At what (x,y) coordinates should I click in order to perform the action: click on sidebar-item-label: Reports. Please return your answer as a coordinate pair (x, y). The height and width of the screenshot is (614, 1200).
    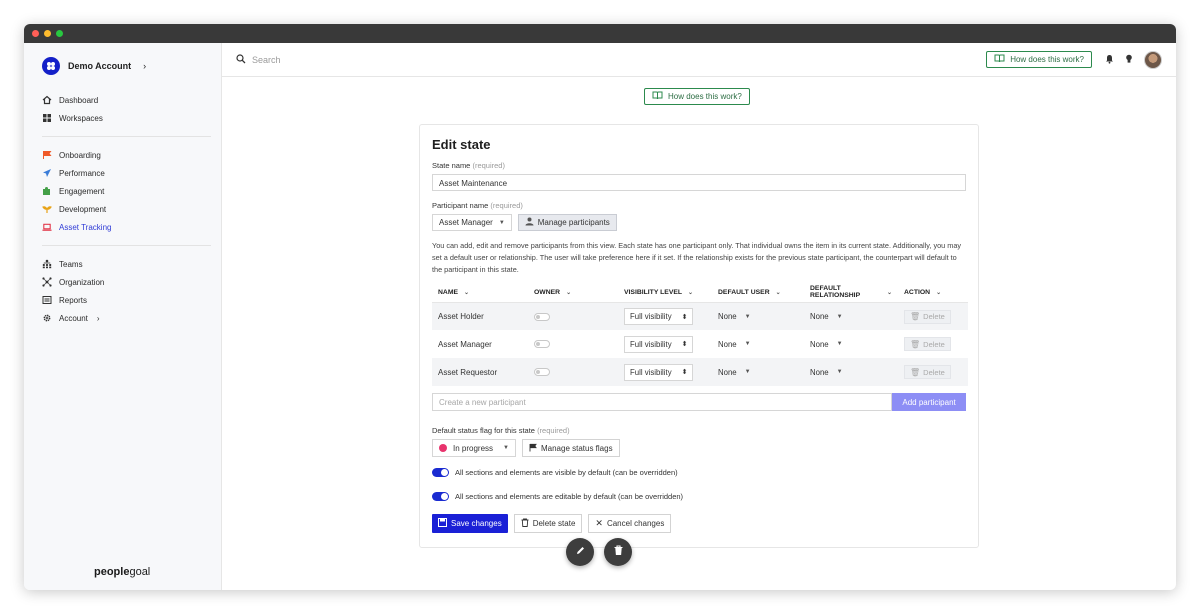
    Looking at the image, I should click on (73, 300).